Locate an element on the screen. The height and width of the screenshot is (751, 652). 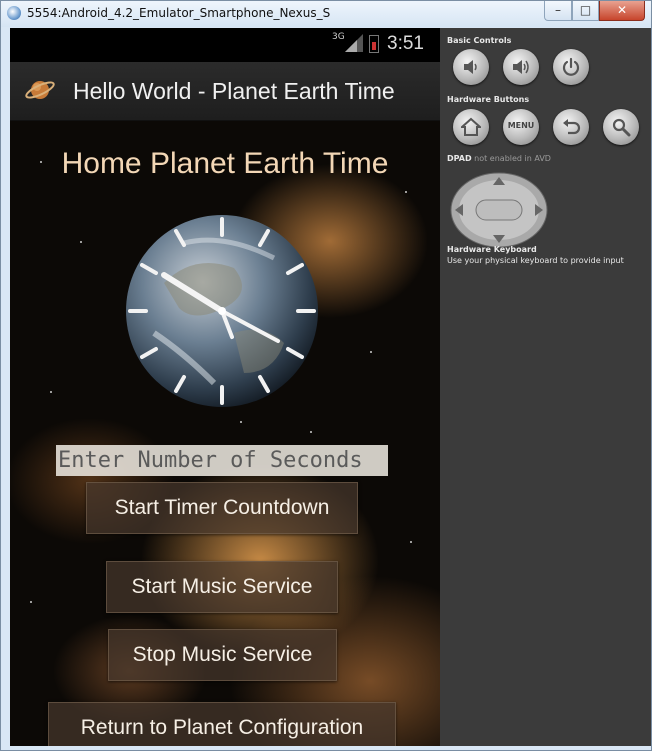
menu-button-label: MENU is located at coordinates (521, 125).